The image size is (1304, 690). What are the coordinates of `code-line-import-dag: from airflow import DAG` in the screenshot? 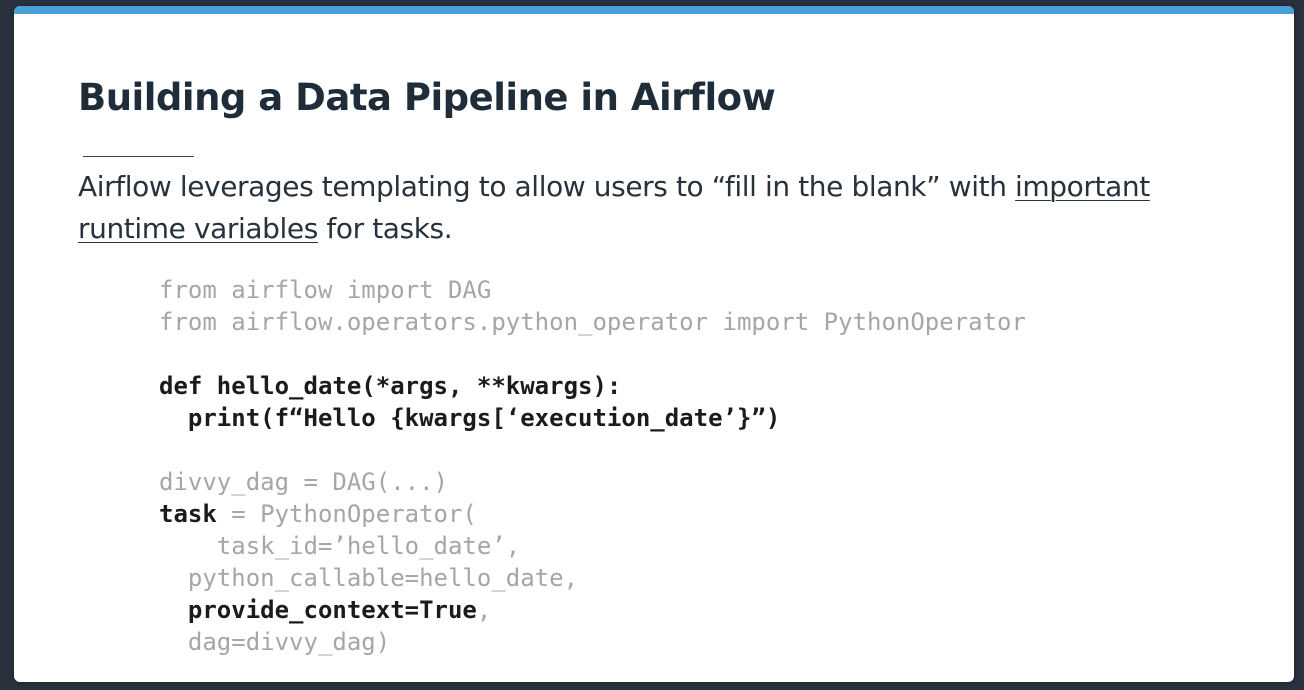 It's located at (325, 290).